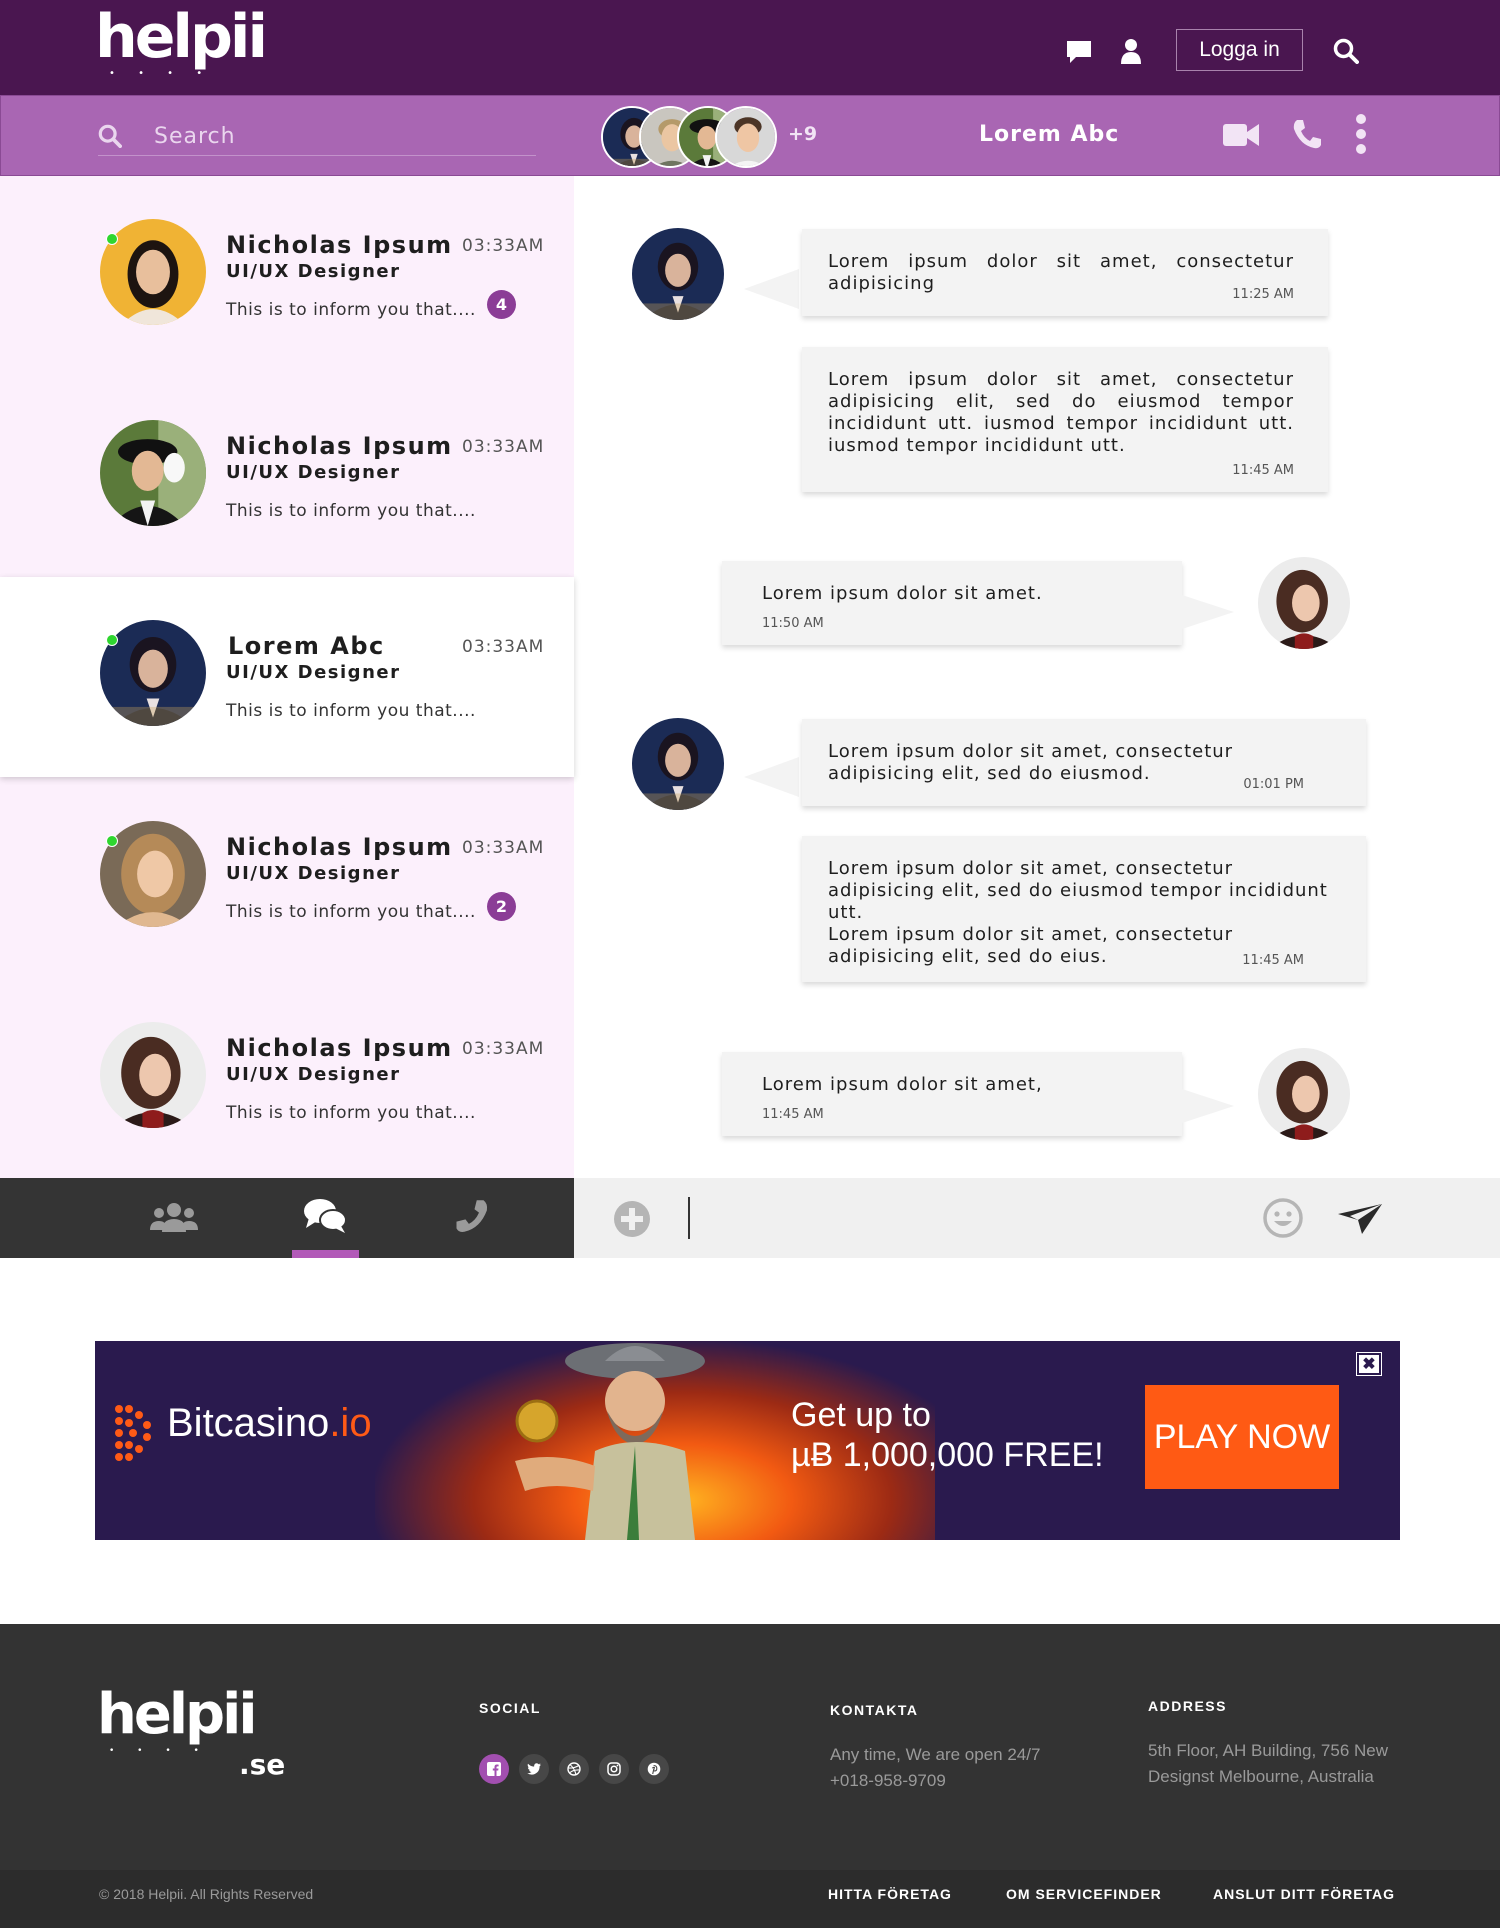  What do you see at coordinates (161, 73) in the screenshot?
I see `logo-dots: • • • •` at bounding box center [161, 73].